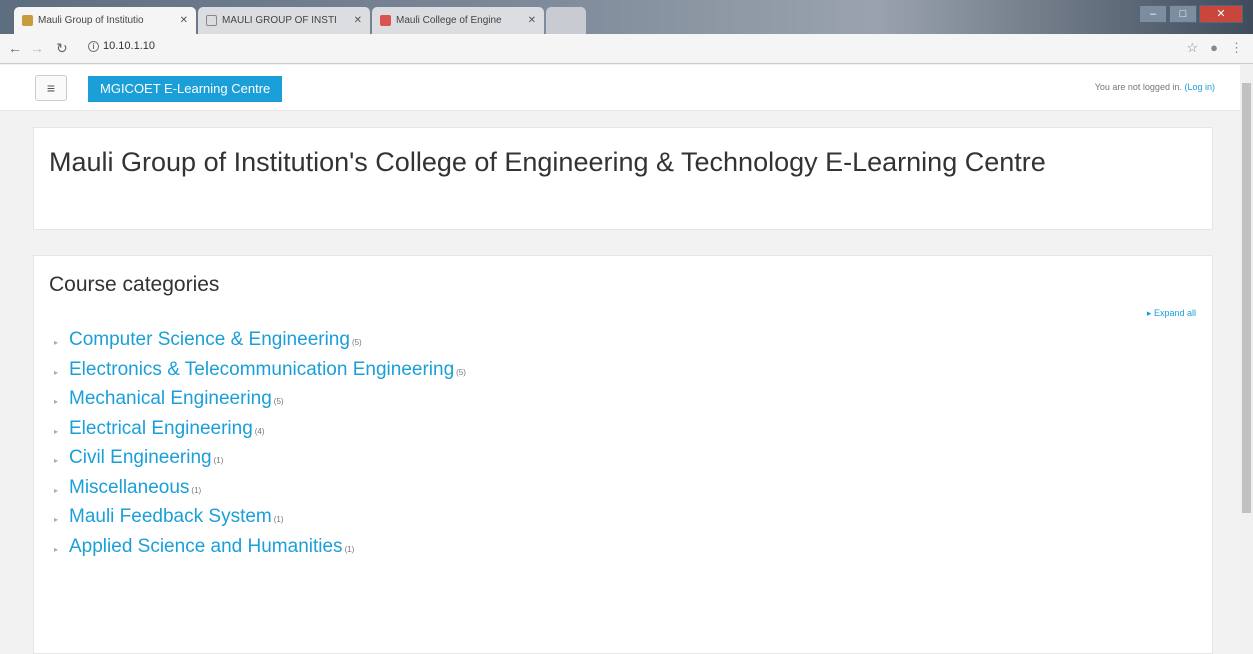 This screenshot has height=654, width=1253. Describe the element at coordinates (1236, 48) in the screenshot. I see `browser-menu-icon: ⋮` at that location.